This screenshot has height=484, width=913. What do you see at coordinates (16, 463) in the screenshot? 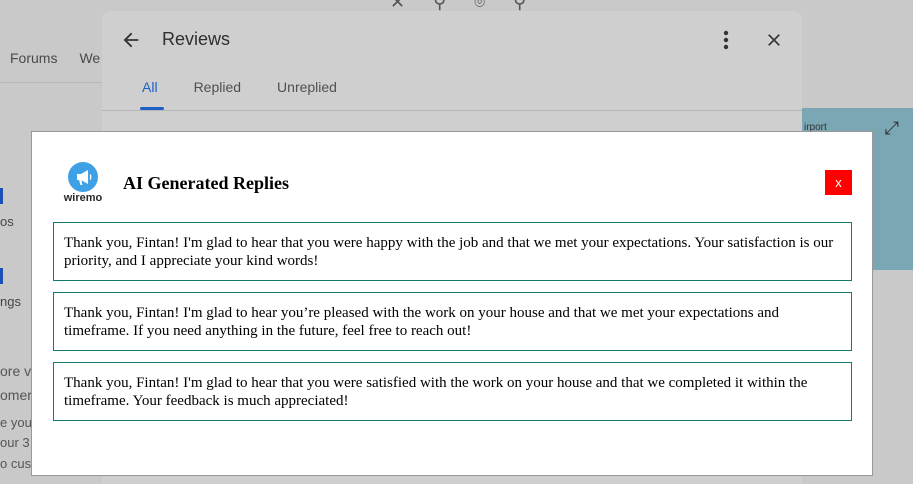
I see `background-text: o cus` at bounding box center [16, 463].